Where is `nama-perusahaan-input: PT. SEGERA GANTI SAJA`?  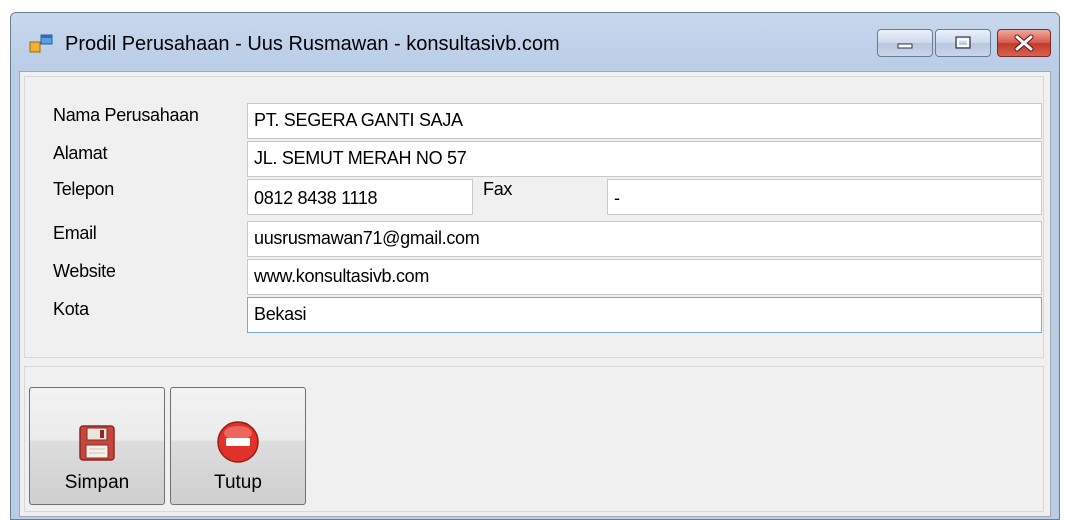 nama-perusahaan-input: PT. SEGERA GANTI SAJA is located at coordinates (644, 121).